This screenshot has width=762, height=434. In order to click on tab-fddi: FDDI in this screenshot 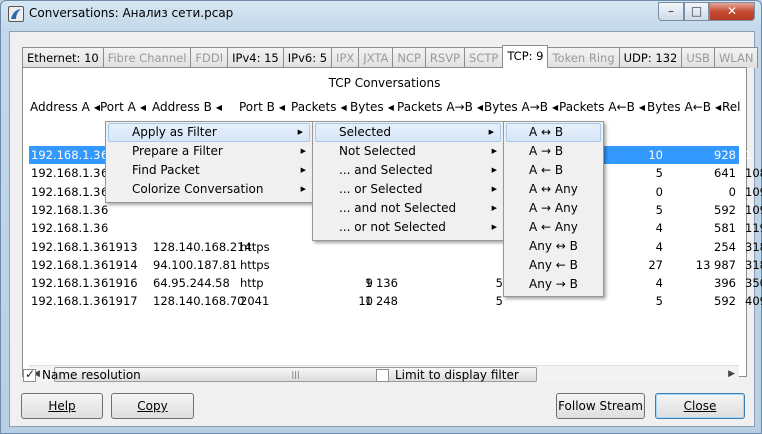, I will do `click(209, 57)`.